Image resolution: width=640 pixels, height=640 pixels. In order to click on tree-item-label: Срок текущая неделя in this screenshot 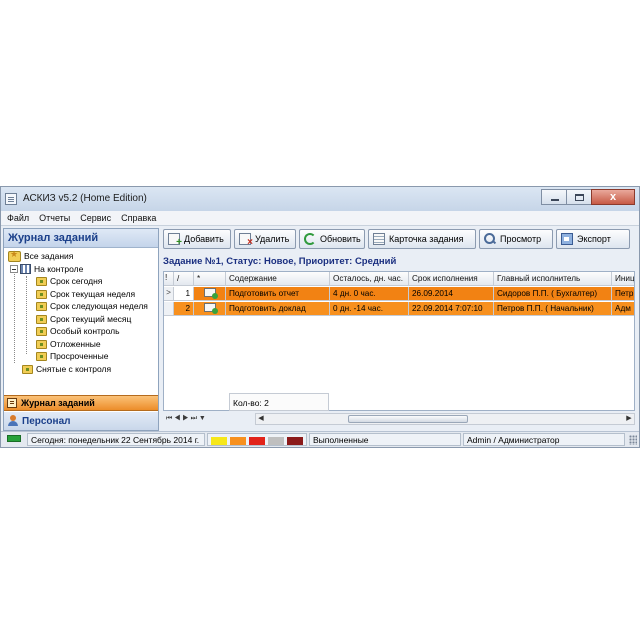, I will do `click(93, 294)`.